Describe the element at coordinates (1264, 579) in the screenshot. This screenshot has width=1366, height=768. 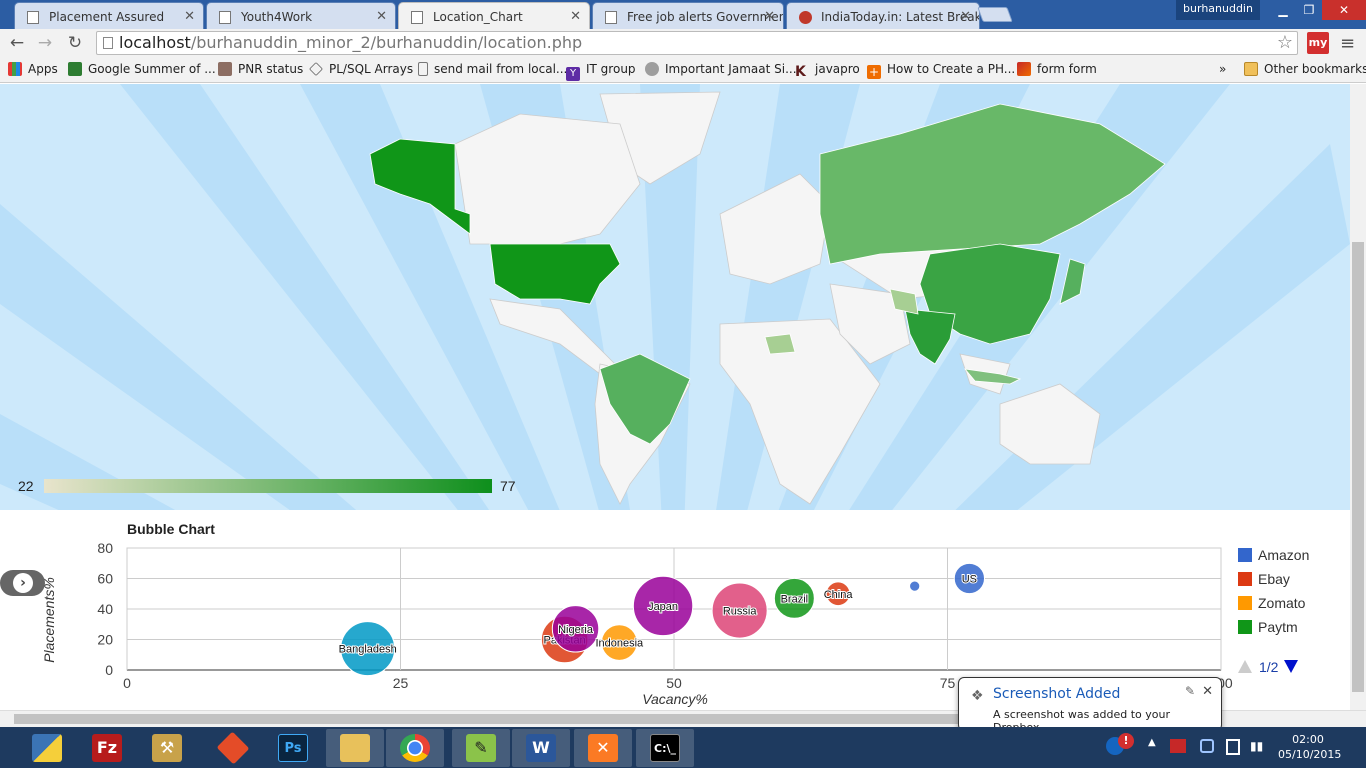
I see `legend-item-ebay: Ebay` at that location.